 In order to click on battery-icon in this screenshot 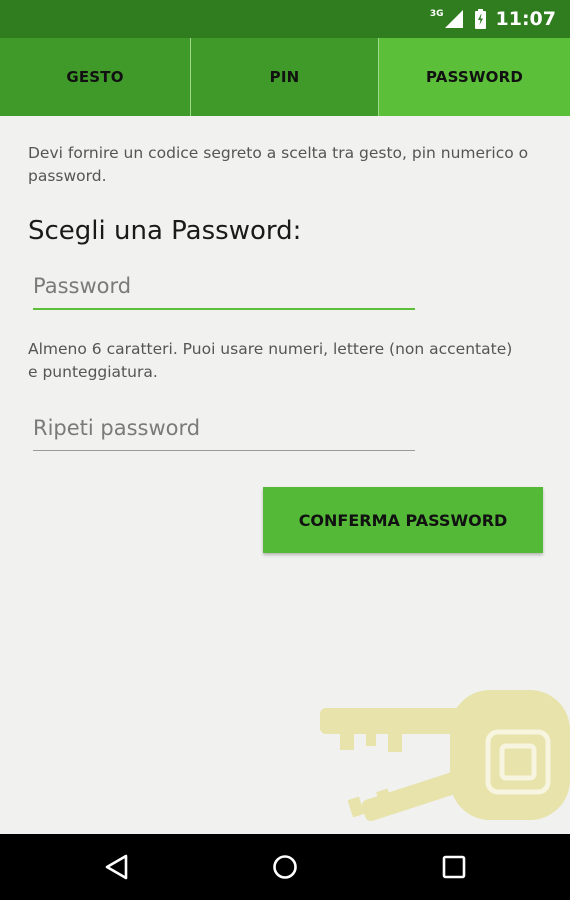, I will do `click(480, 19)`.